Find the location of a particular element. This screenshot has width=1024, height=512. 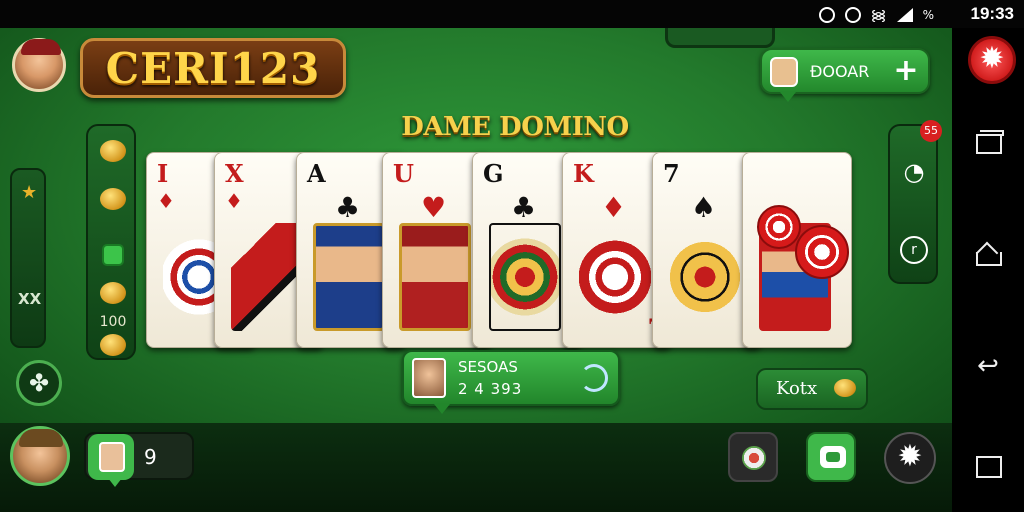

player-portrait is located at coordinates (429, 378).